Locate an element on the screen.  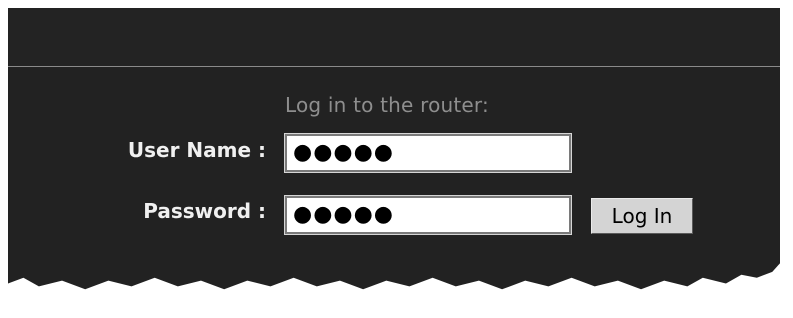
password-input: ●●●●● is located at coordinates (428, 215).